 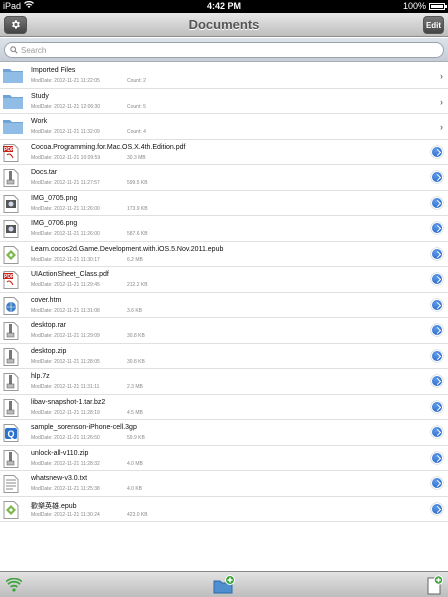 I want to click on modified-date: ModDate: 2012-11-21 11:29:09, so click(x=65, y=336).